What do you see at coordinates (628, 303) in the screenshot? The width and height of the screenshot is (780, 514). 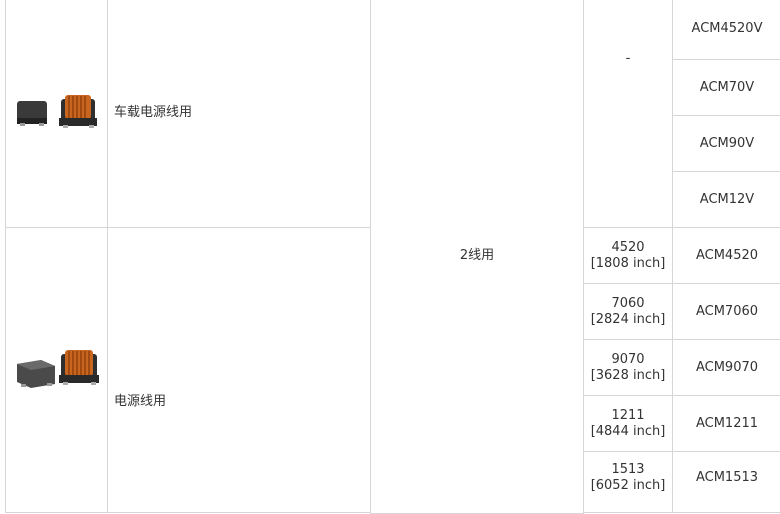 I see `size-code: 7060` at bounding box center [628, 303].